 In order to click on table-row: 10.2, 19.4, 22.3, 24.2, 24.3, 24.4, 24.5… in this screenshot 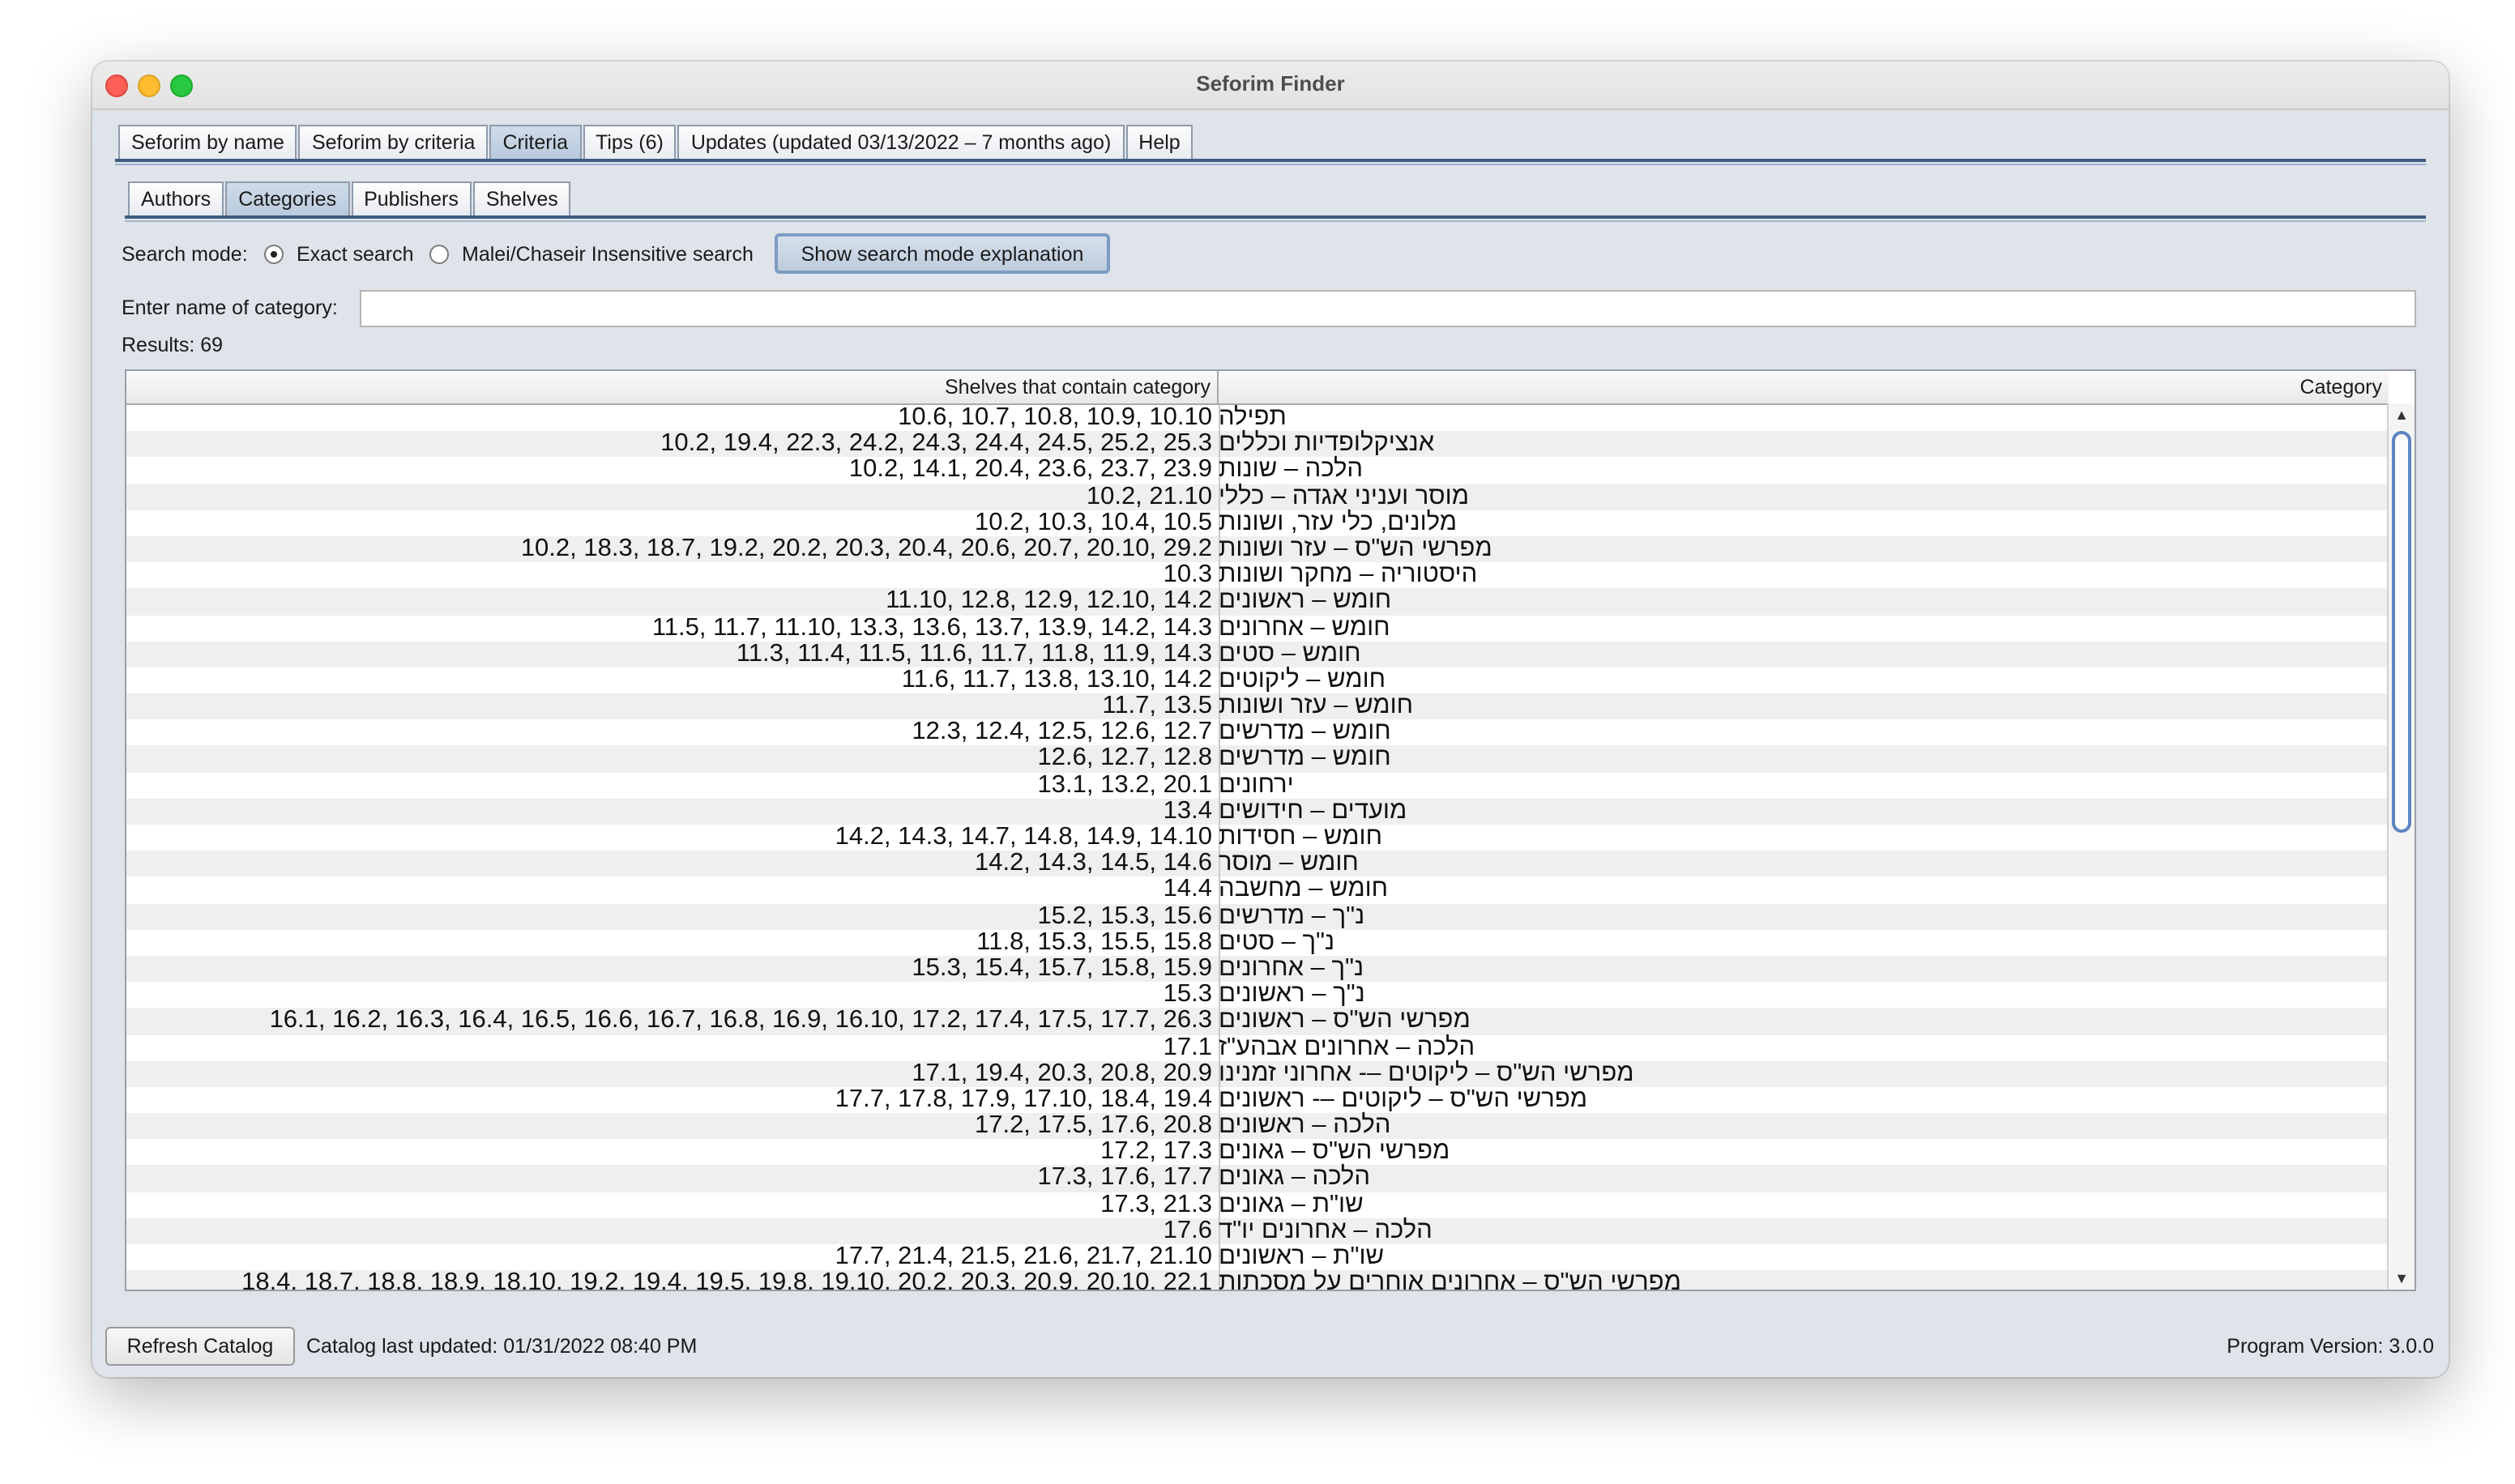, I will do `click(1257, 443)`.